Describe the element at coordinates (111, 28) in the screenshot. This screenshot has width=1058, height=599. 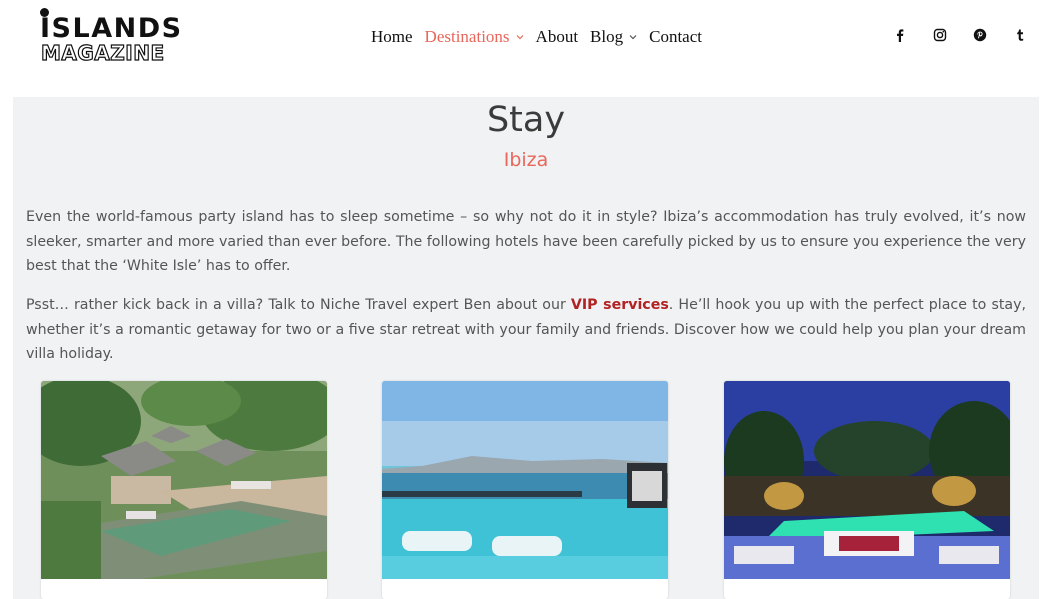
I see `logo-line1: ISLANDS` at that location.